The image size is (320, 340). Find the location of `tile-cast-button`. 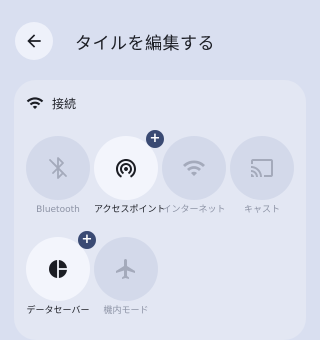

tile-cast-button is located at coordinates (262, 168).